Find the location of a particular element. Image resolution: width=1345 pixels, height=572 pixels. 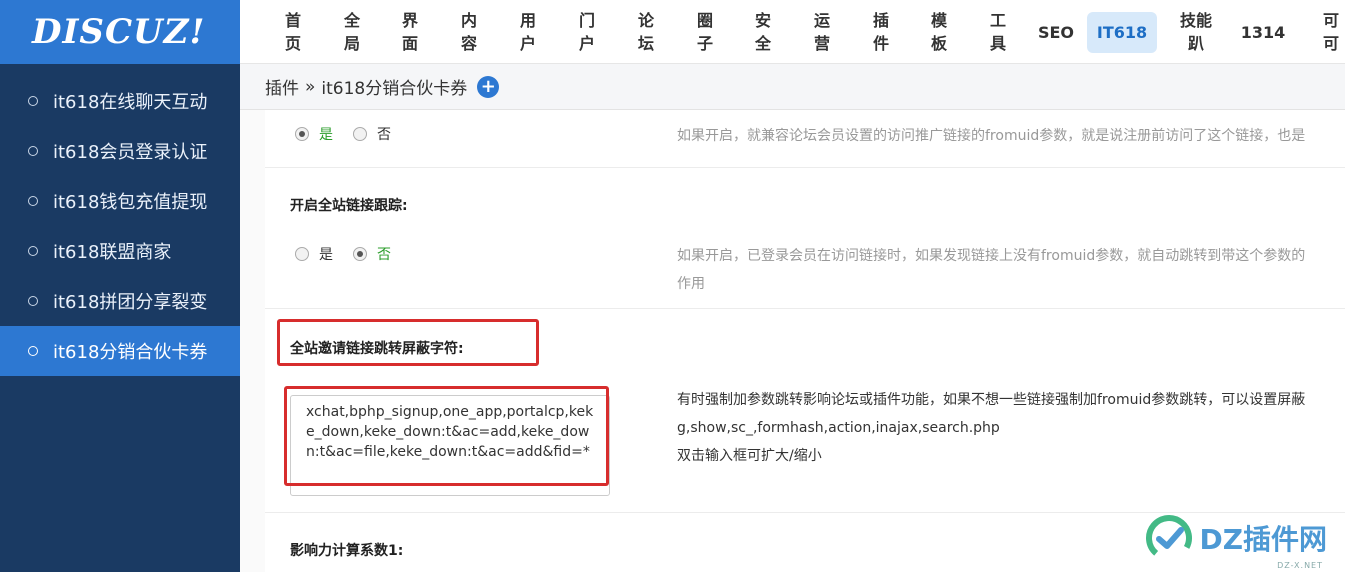

nav-operation: 运营 is located at coordinates (822, 32).